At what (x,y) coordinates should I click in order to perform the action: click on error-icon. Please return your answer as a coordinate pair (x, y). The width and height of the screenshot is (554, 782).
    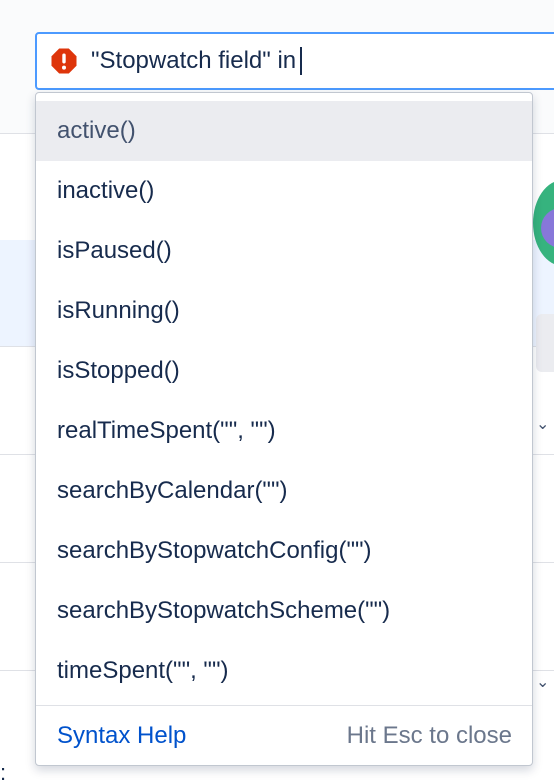
    Looking at the image, I should click on (64, 61).